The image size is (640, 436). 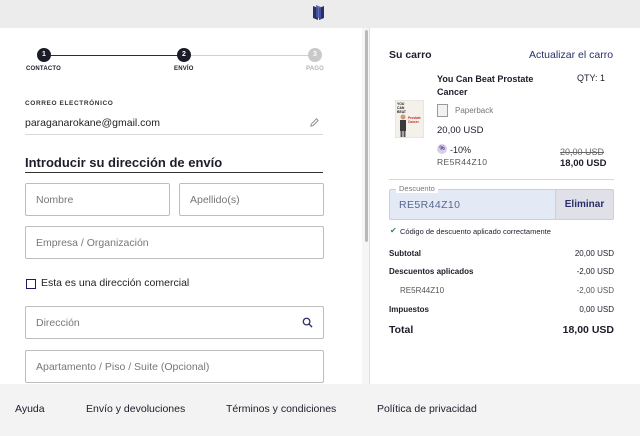 I want to click on discount-code-value: RE5R44Z10, so click(x=429, y=205).